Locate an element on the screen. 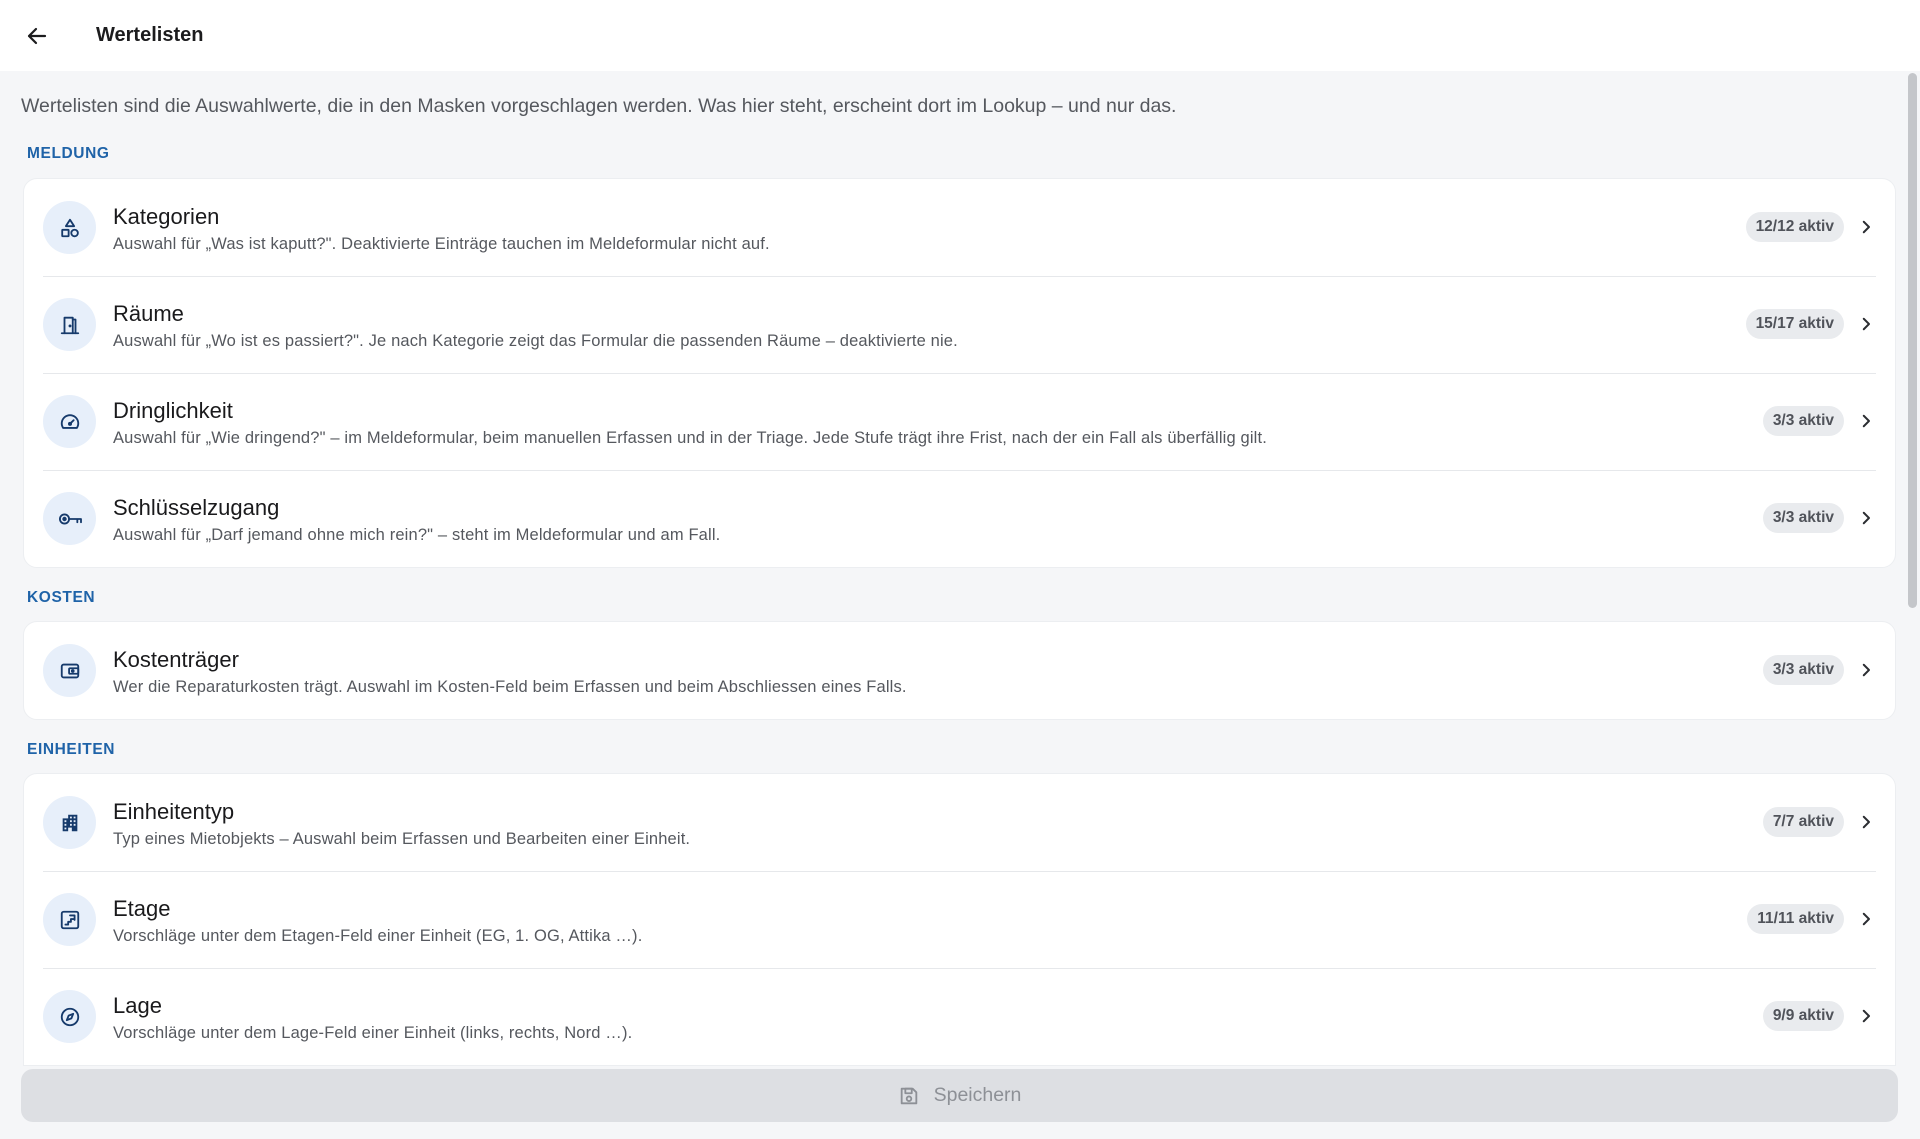 This screenshot has height=1139, width=1920. stairs-icon is located at coordinates (70, 920).